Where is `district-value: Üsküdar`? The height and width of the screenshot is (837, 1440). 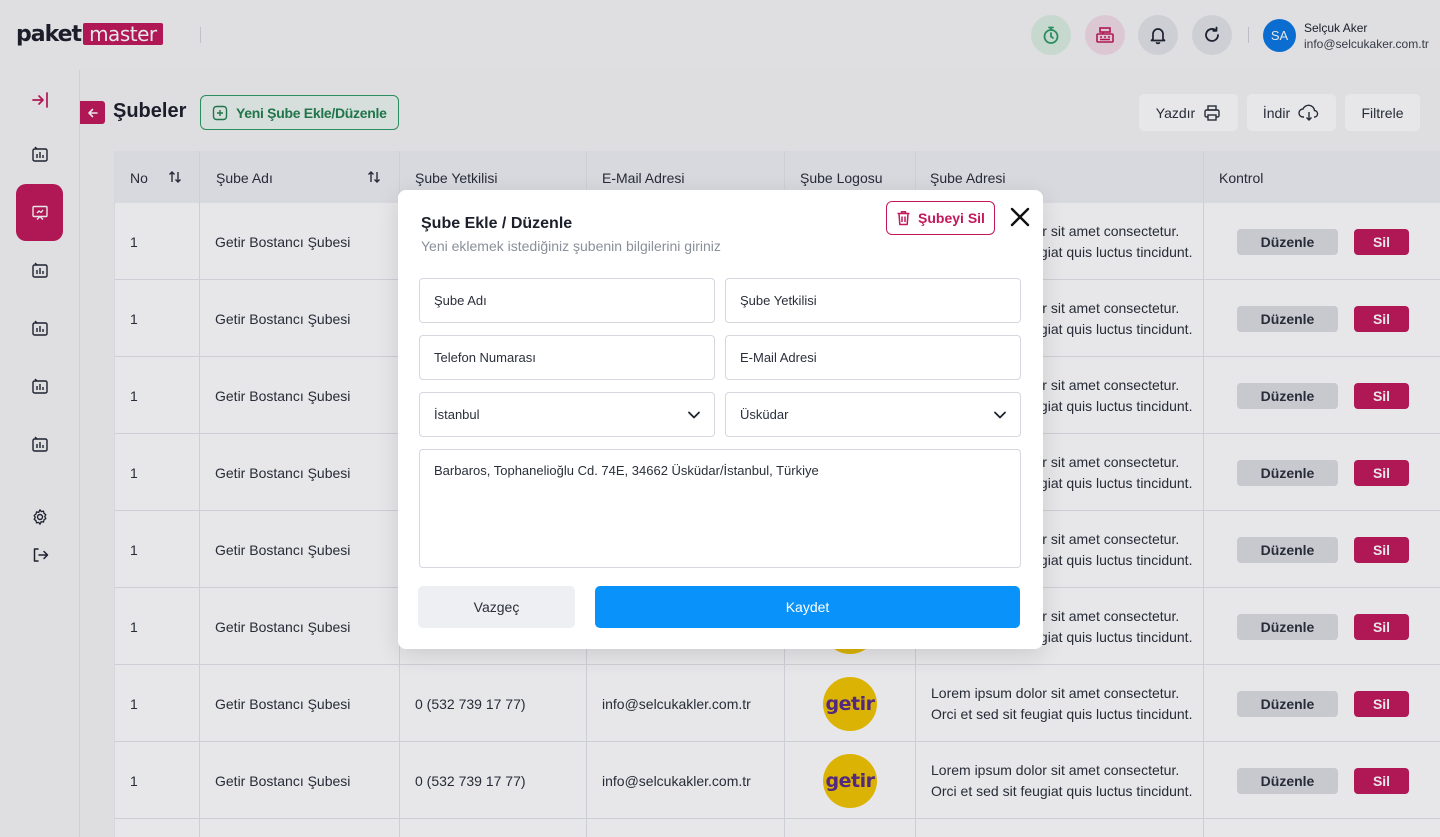
district-value: Üsküdar is located at coordinates (764, 414).